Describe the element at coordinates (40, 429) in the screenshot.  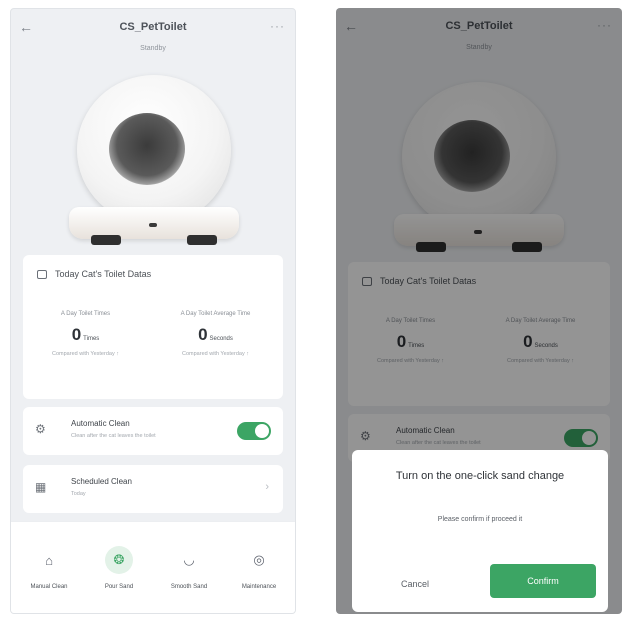
I see `gear-icon: ⚙` at that location.